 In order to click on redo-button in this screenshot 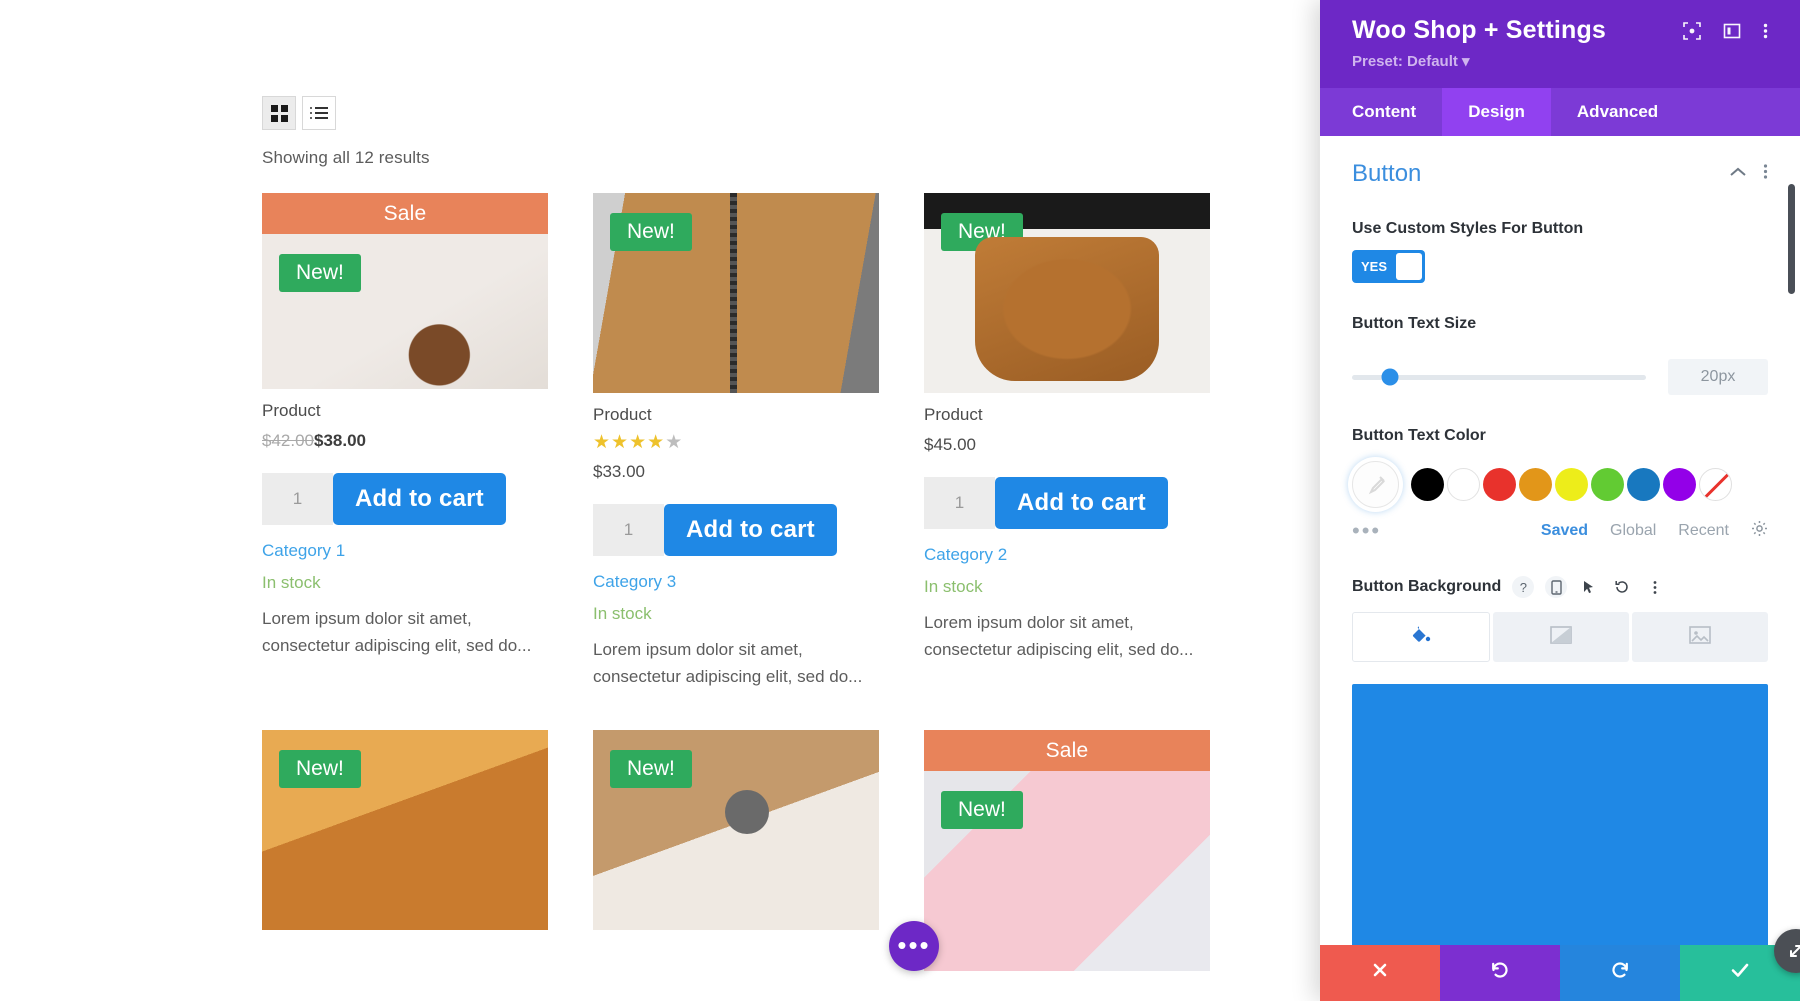, I will do `click(1620, 973)`.